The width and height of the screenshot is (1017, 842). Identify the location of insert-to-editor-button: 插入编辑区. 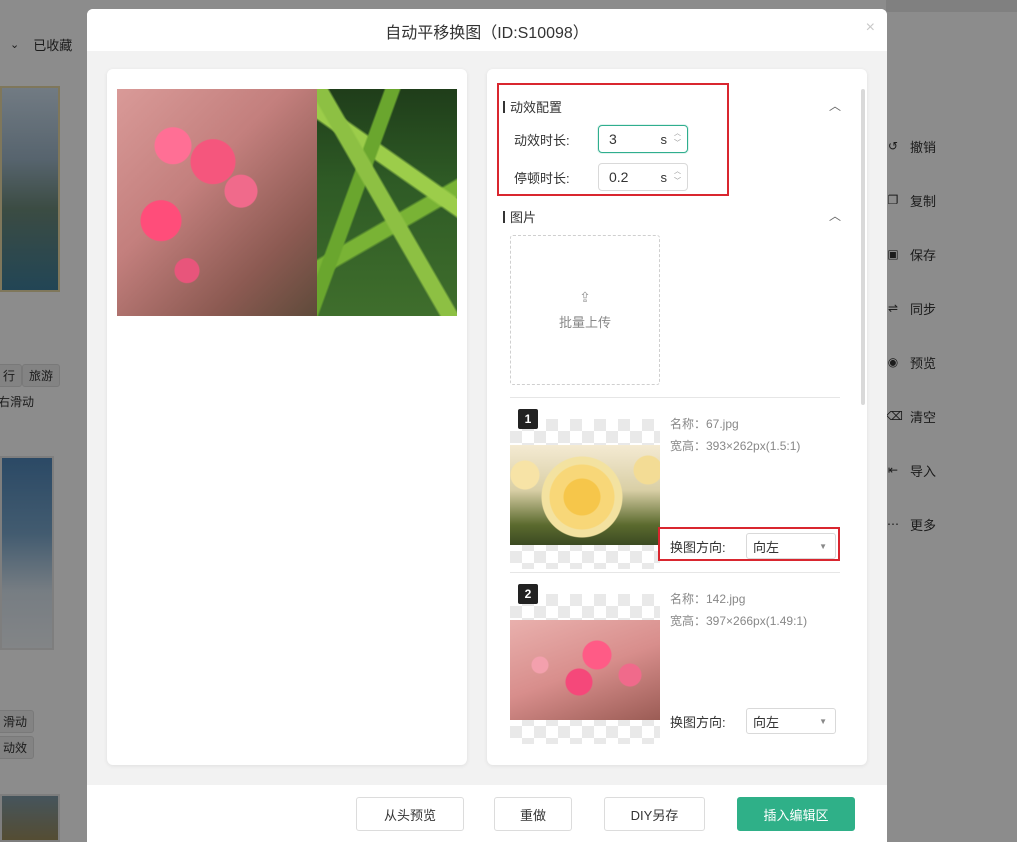
(796, 814).